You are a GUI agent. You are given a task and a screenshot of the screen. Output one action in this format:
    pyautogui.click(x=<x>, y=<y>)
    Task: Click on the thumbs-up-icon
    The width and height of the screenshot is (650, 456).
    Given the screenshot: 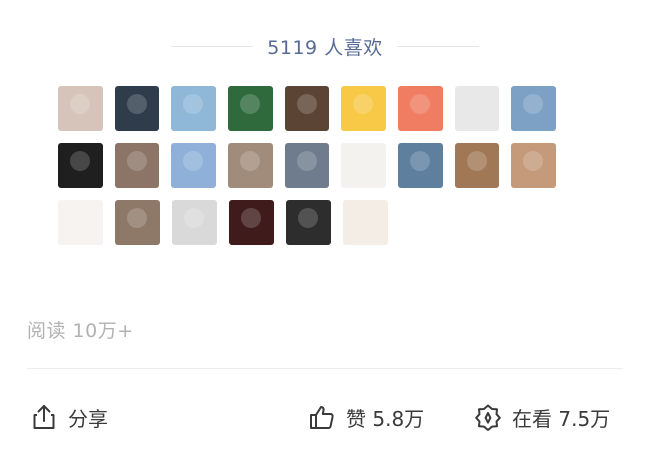 What is the action you would take?
    pyautogui.click(x=322, y=417)
    